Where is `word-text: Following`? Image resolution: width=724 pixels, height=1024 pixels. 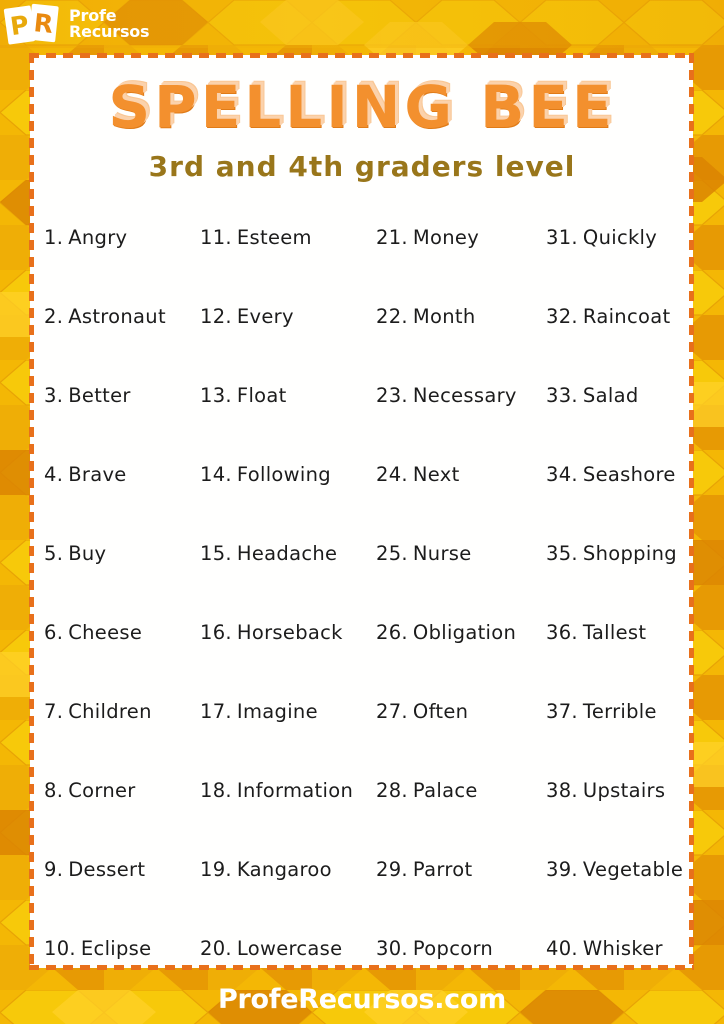
word-text: Following is located at coordinates (283, 474).